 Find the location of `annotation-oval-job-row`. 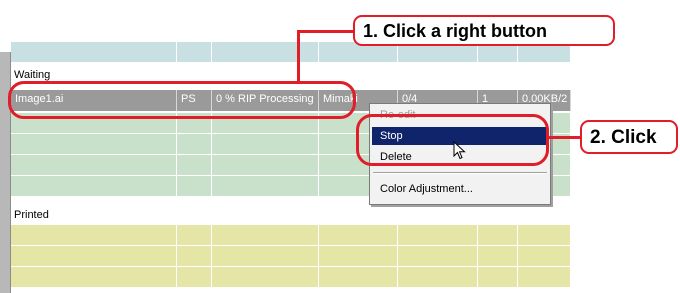

annotation-oval-job-row is located at coordinates (182, 100).